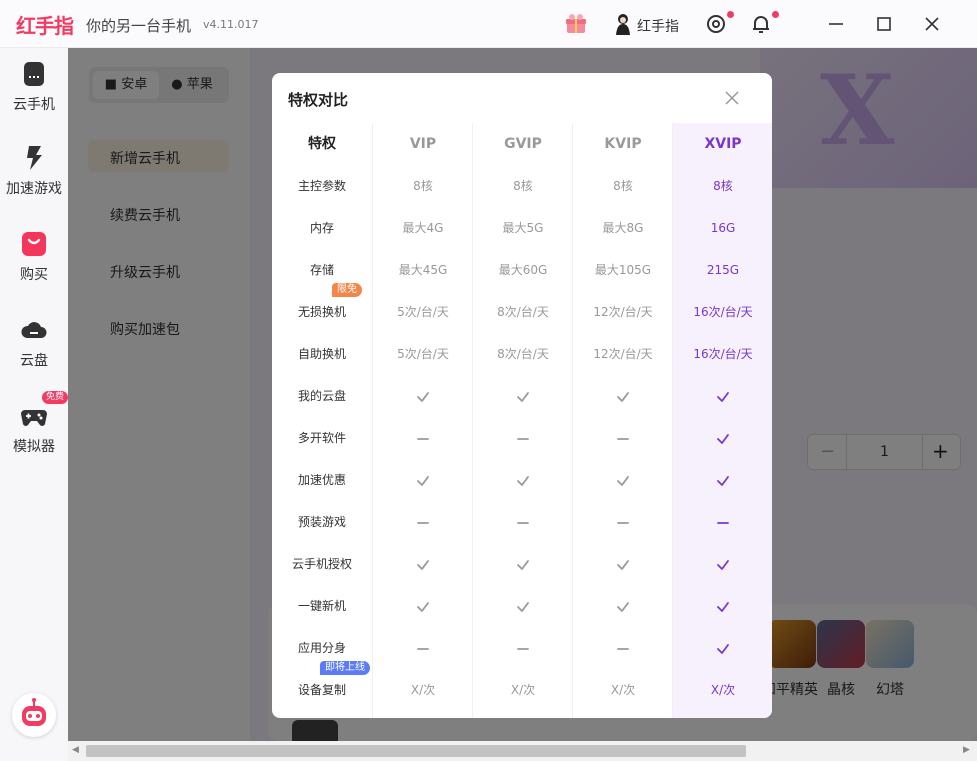  Describe the element at coordinates (576, 24) in the screenshot. I see `gift-icon` at that location.